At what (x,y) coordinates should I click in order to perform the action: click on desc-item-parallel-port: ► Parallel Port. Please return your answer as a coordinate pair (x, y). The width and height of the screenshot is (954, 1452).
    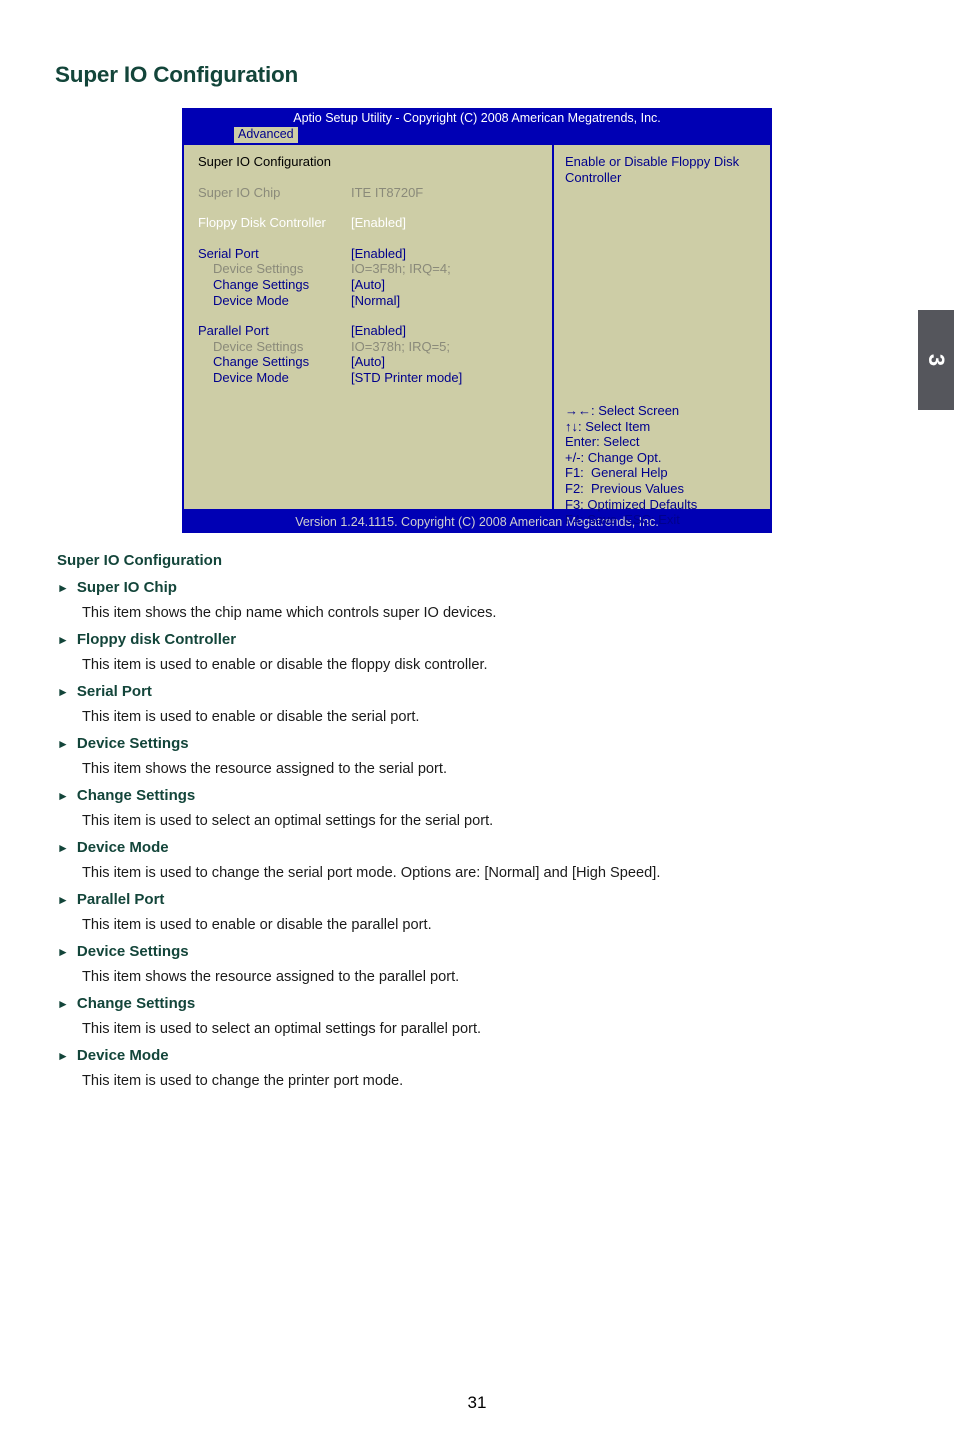
    Looking at the image, I should click on (505, 899).